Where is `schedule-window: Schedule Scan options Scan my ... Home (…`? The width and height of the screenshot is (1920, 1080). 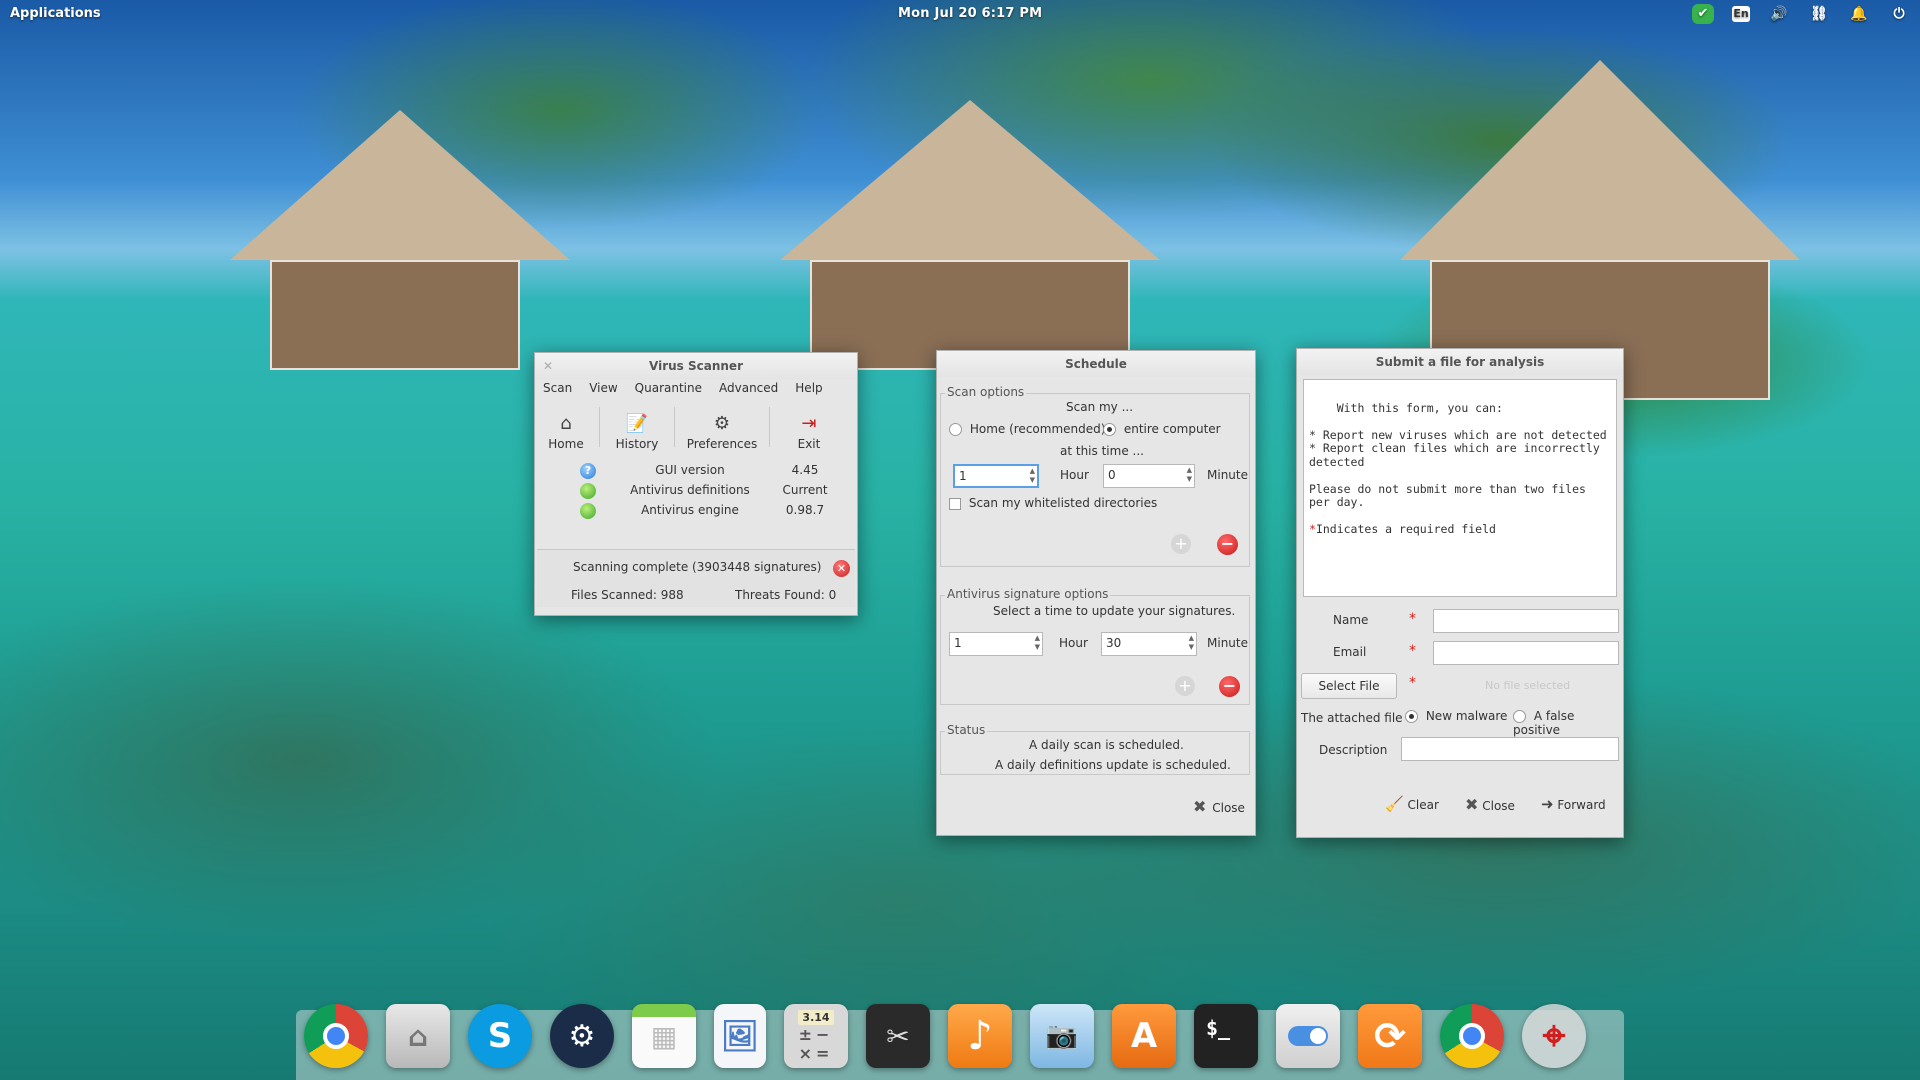
schedule-window: Schedule Scan options Scan my ... Home (… is located at coordinates (1096, 593).